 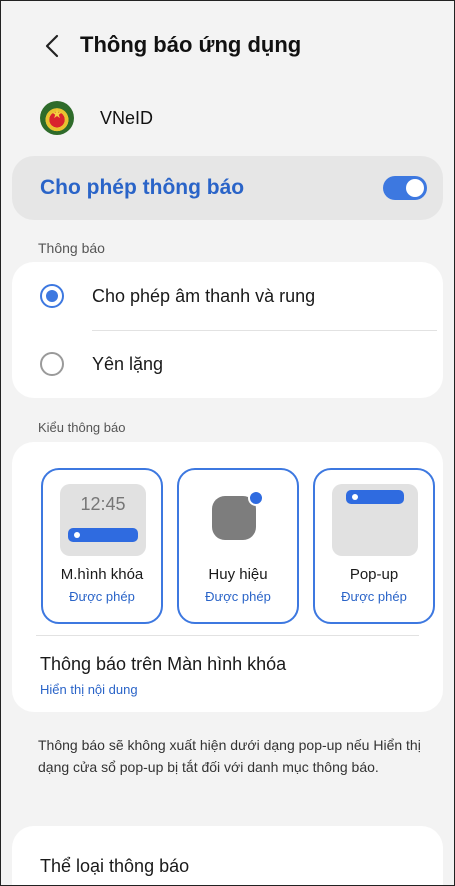 I want to click on option-label: Cho phép âm thanh và rung, so click(x=204, y=295).